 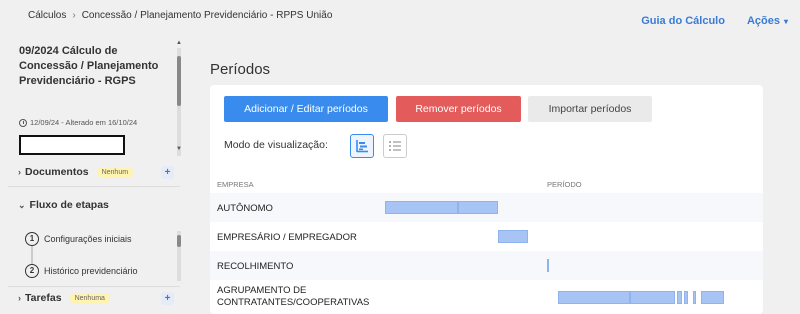 I want to click on table-row: AUTÔNOMO, so click(x=486, y=207).